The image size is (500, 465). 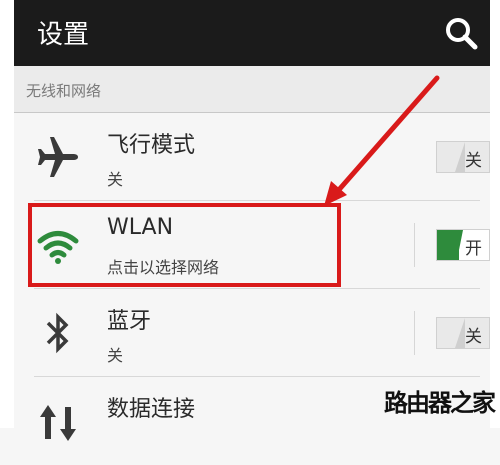 What do you see at coordinates (58, 157) in the screenshot?
I see `airplane-icon` at bounding box center [58, 157].